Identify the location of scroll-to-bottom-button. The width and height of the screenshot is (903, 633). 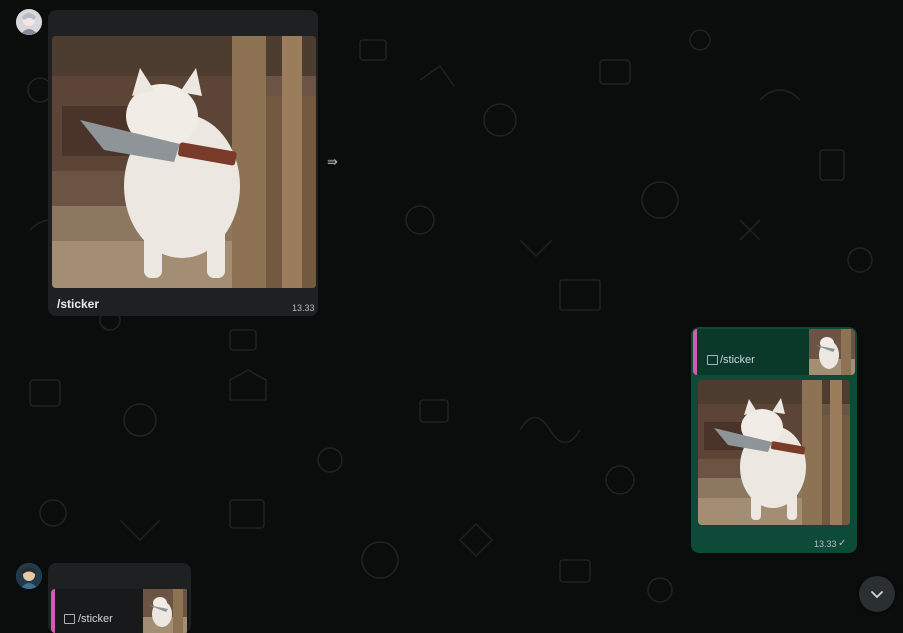
(877, 594).